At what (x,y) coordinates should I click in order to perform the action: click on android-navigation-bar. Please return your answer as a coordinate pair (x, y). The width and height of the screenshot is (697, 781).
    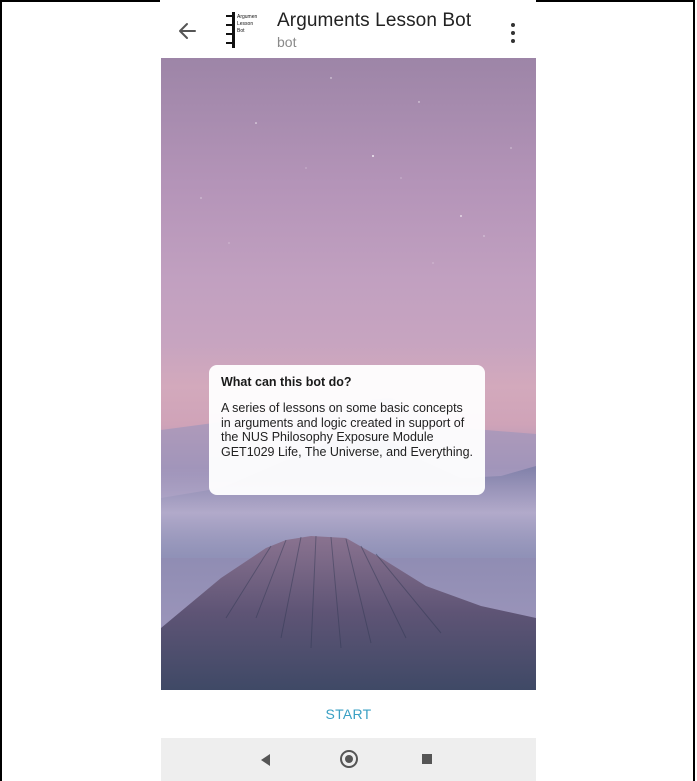
    Looking at the image, I should click on (348, 759).